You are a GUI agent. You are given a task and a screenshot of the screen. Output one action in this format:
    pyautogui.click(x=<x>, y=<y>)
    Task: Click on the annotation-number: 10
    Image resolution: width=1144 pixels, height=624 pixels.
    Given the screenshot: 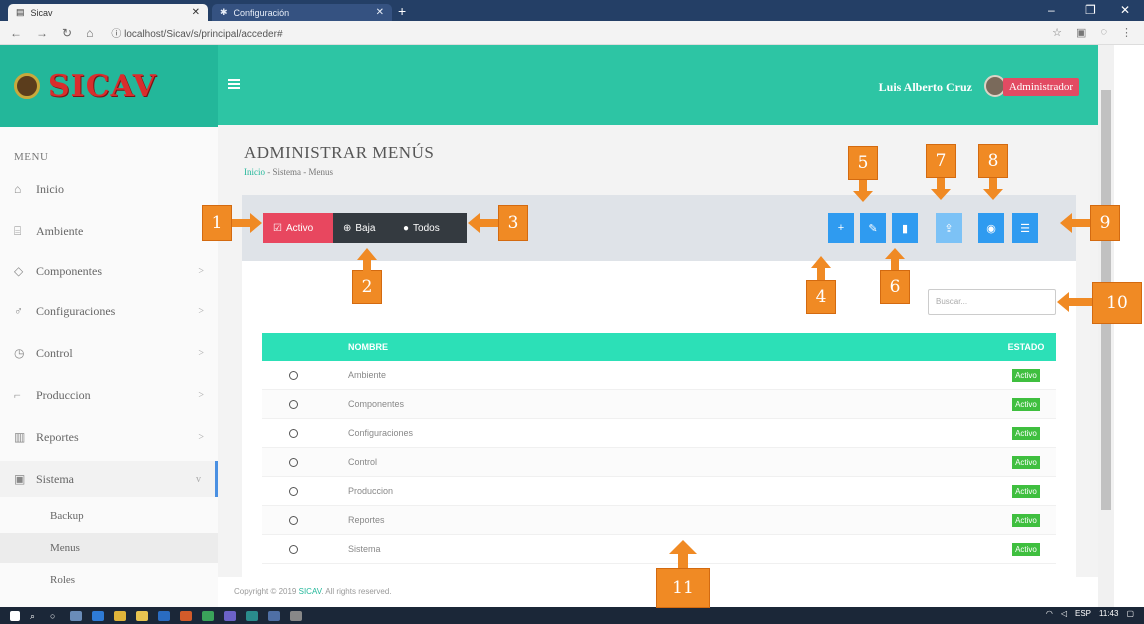 What is the action you would take?
    pyautogui.click(x=1117, y=303)
    